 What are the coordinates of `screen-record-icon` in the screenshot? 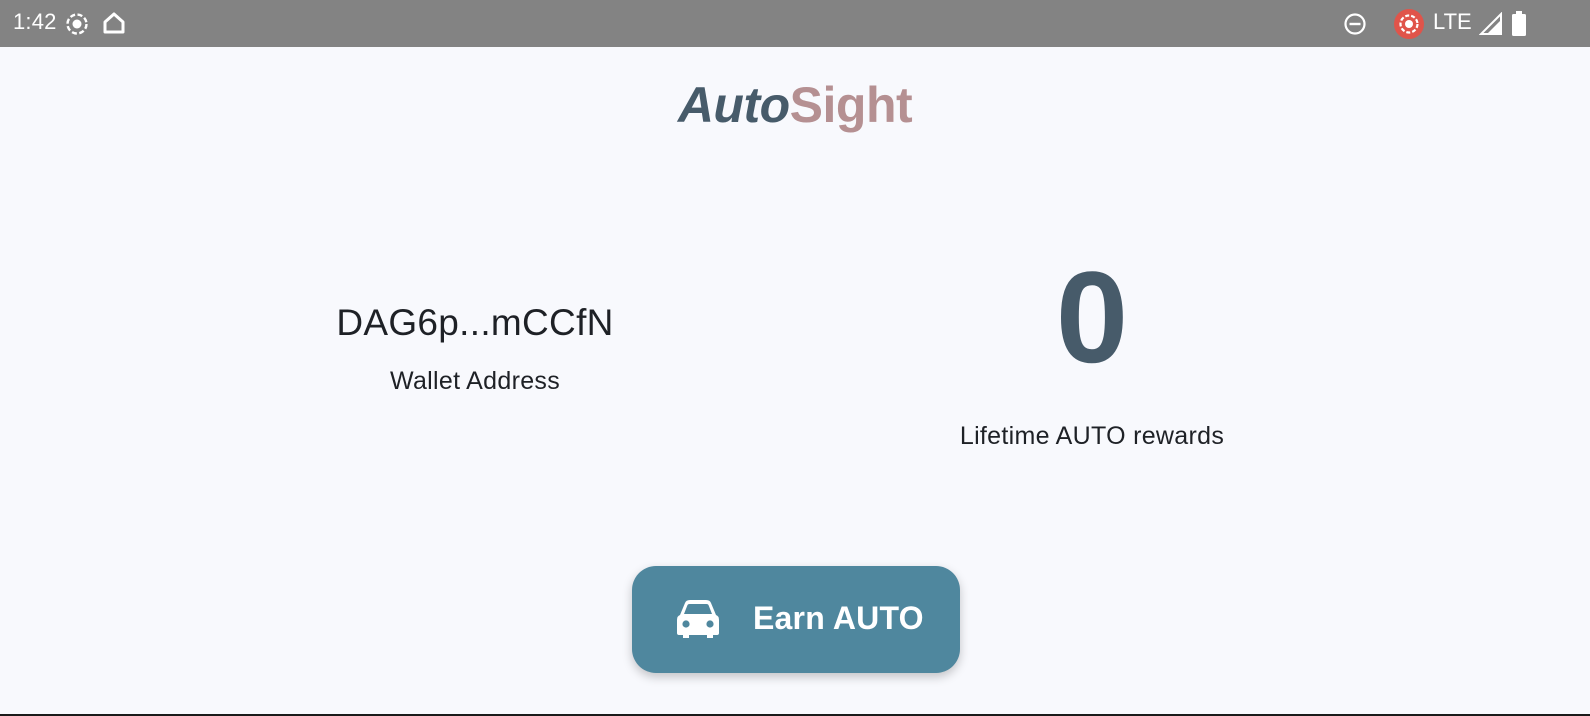 It's located at (77, 26).